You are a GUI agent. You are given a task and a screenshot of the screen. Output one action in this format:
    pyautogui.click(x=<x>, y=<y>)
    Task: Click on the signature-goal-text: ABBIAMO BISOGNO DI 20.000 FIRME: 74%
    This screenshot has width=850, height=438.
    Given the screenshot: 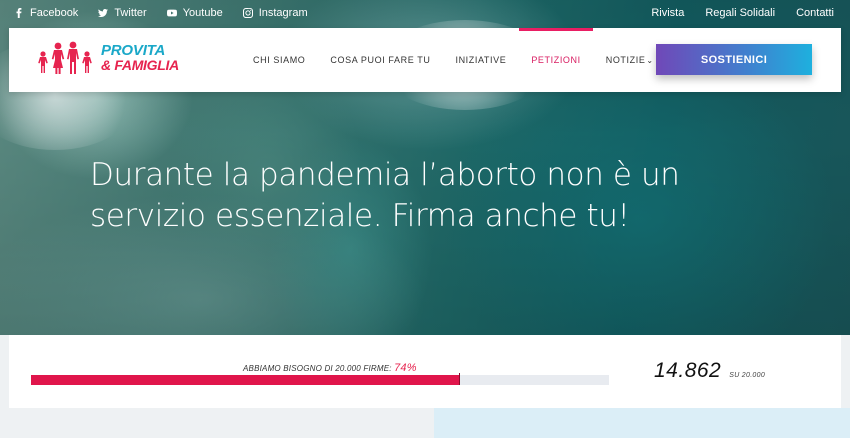 What is the action you would take?
    pyautogui.click(x=330, y=368)
    